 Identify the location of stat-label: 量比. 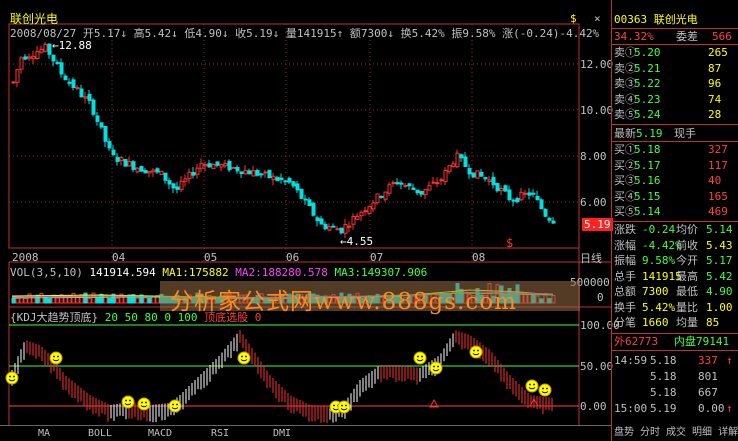
(687, 307).